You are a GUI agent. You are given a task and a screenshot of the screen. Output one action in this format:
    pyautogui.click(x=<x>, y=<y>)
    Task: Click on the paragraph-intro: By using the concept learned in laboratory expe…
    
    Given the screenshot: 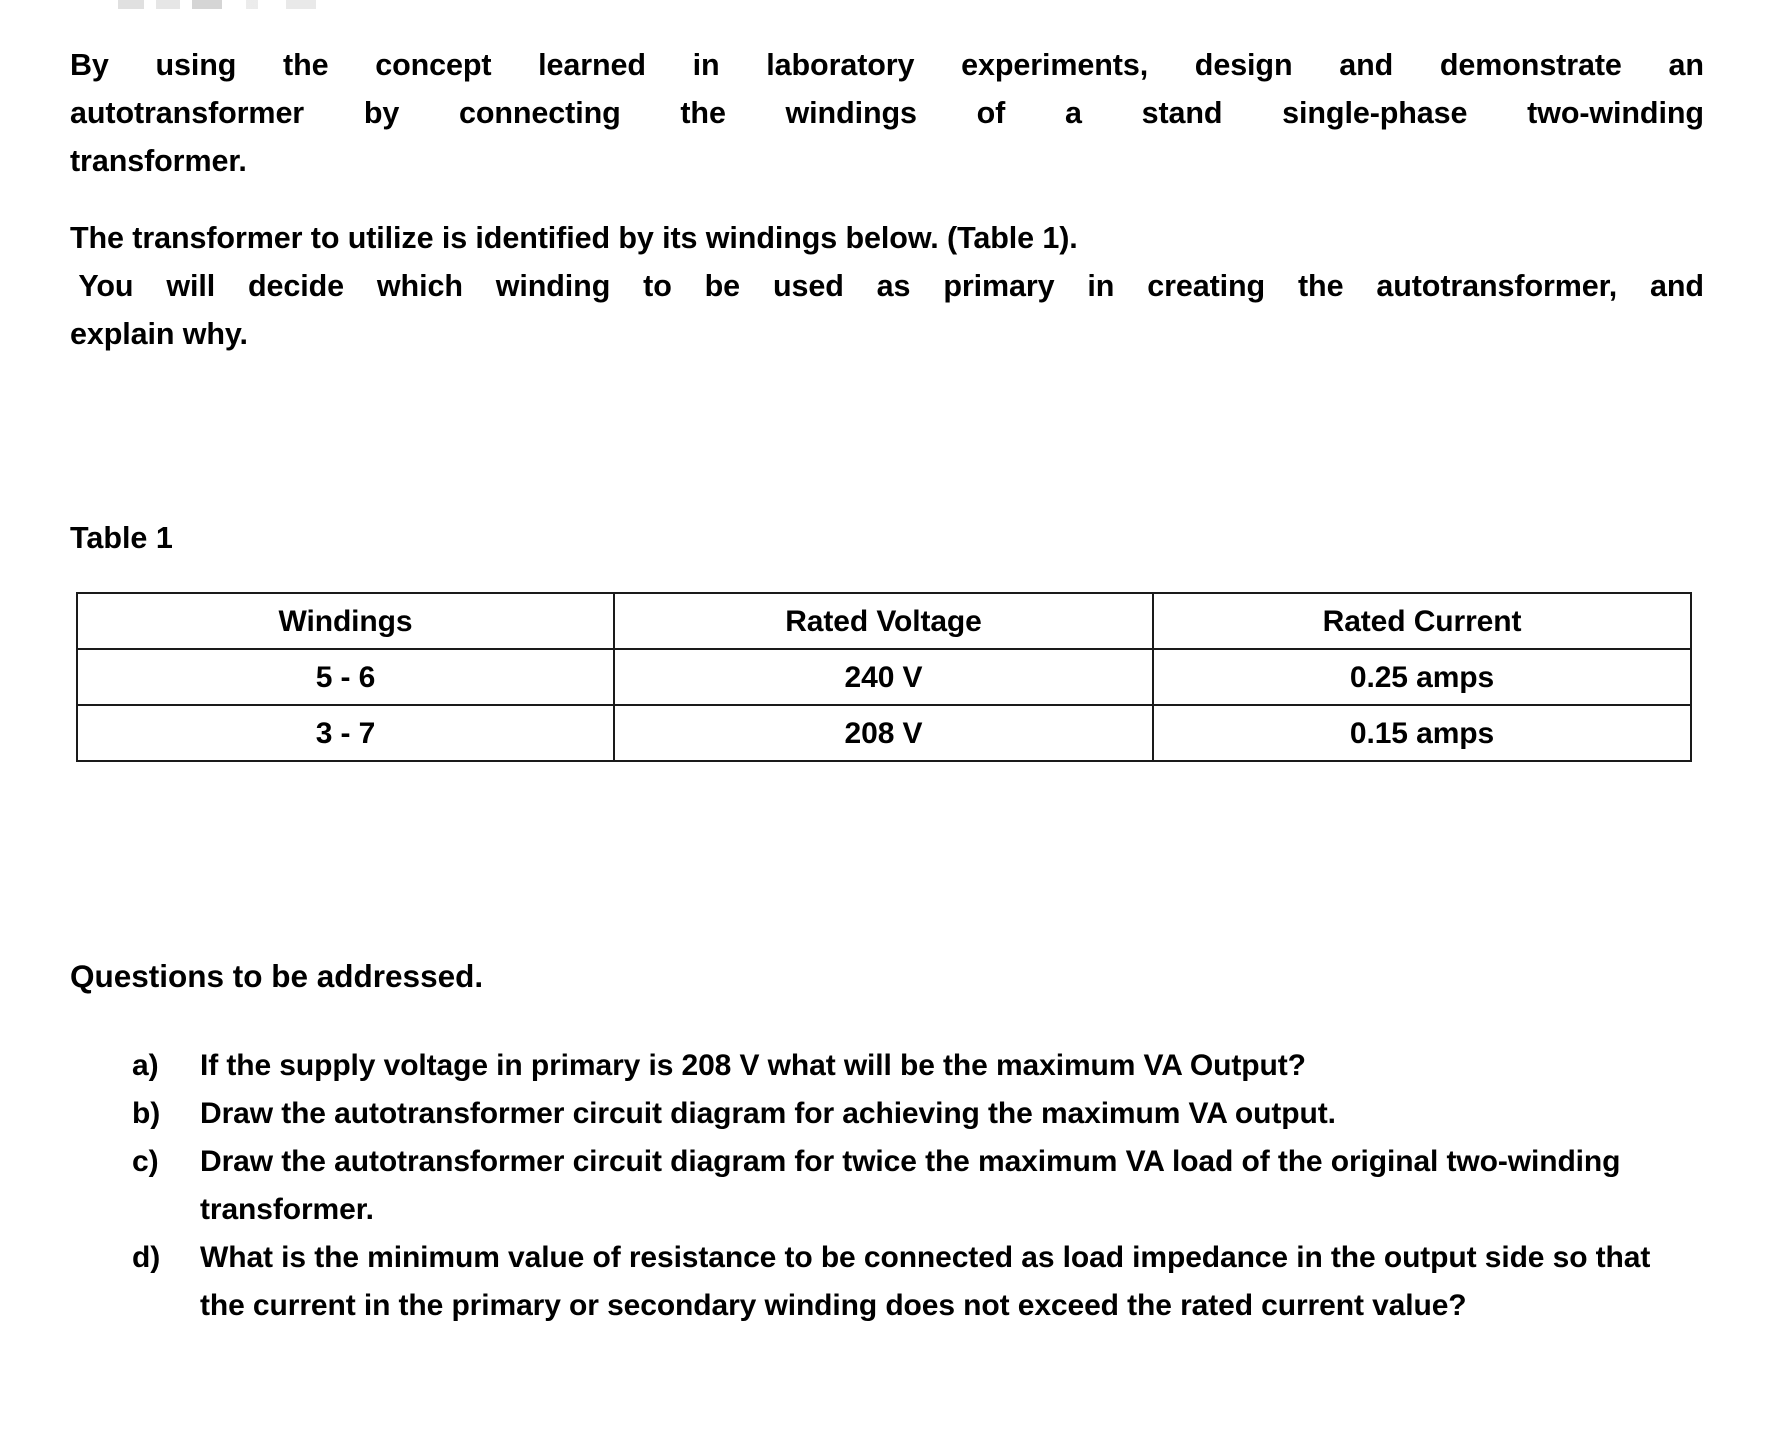 What is the action you would take?
    pyautogui.click(x=887, y=113)
    